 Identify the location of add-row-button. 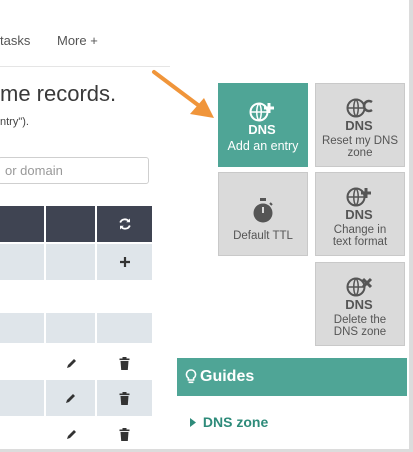
(124, 262).